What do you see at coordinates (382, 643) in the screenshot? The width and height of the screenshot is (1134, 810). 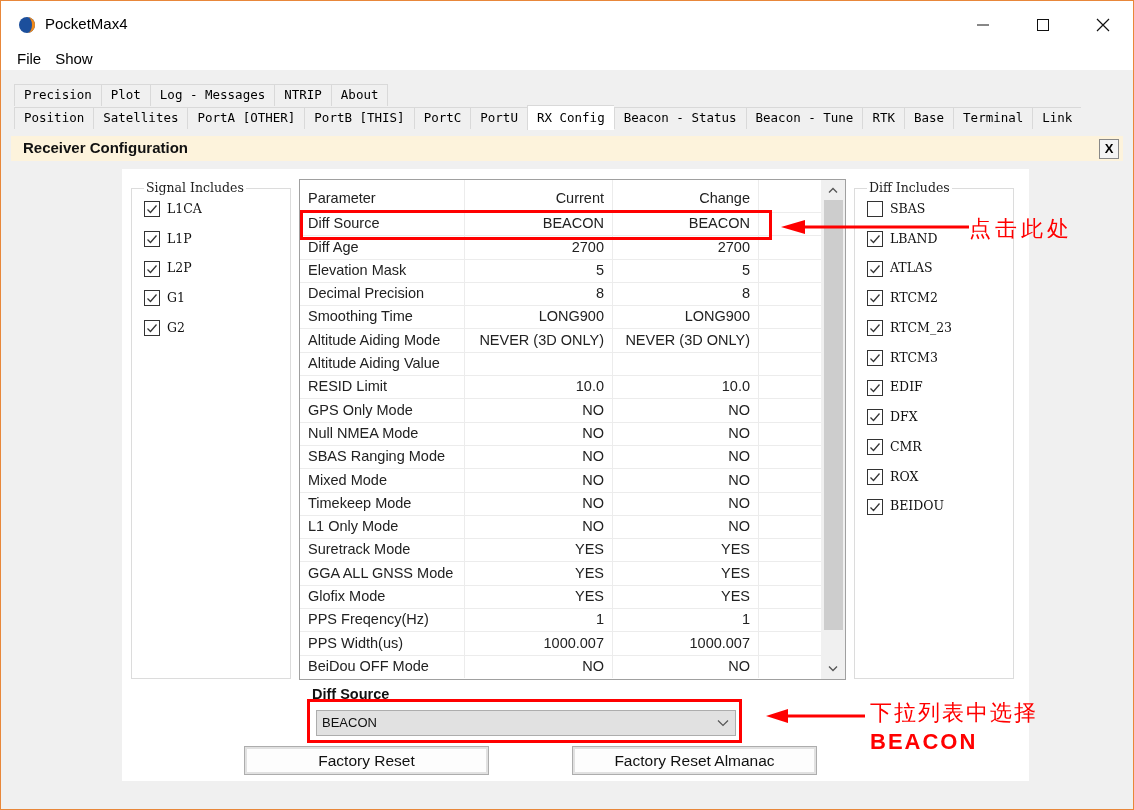 I see `table-cell: PPS Width(us)` at bounding box center [382, 643].